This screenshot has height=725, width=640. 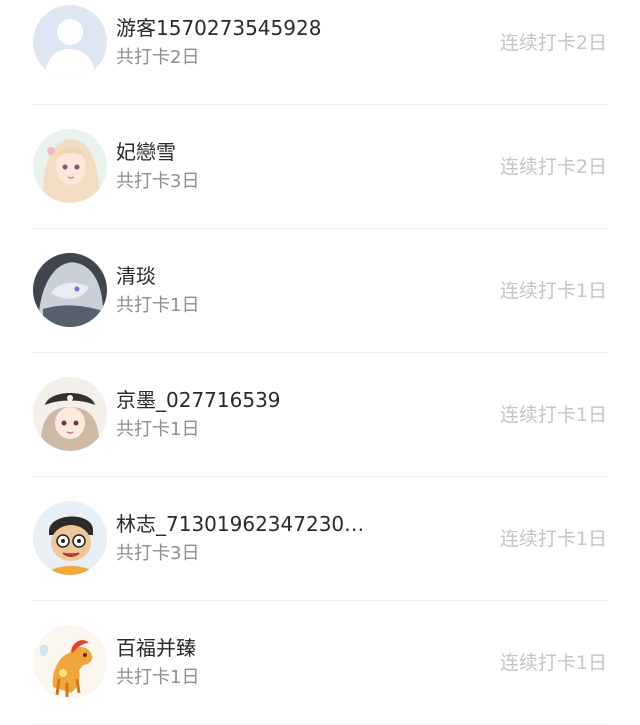 I want to click on user-name: 清琰, so click(x=136, y=276).